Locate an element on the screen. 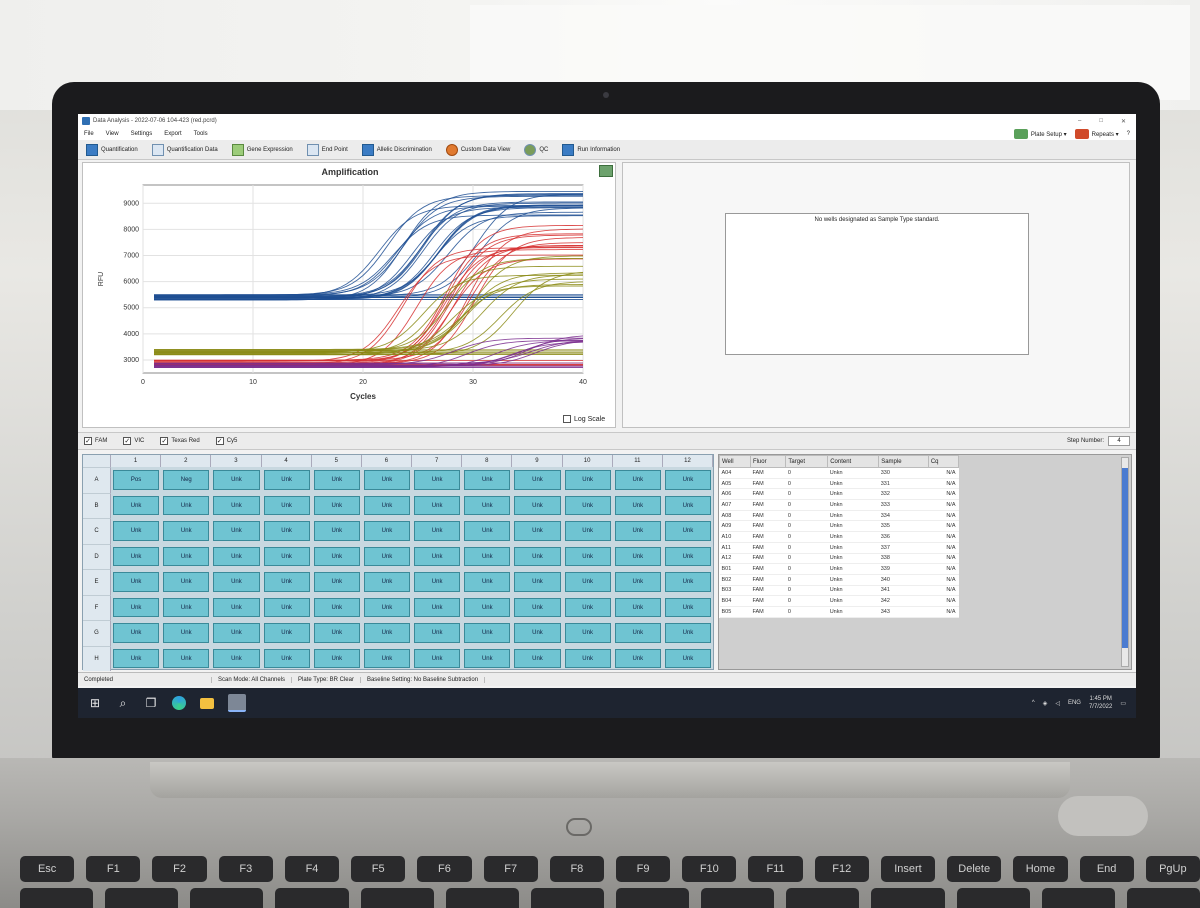  repeats-button: Repeats ▾ is located at coordinates (1096, 134).